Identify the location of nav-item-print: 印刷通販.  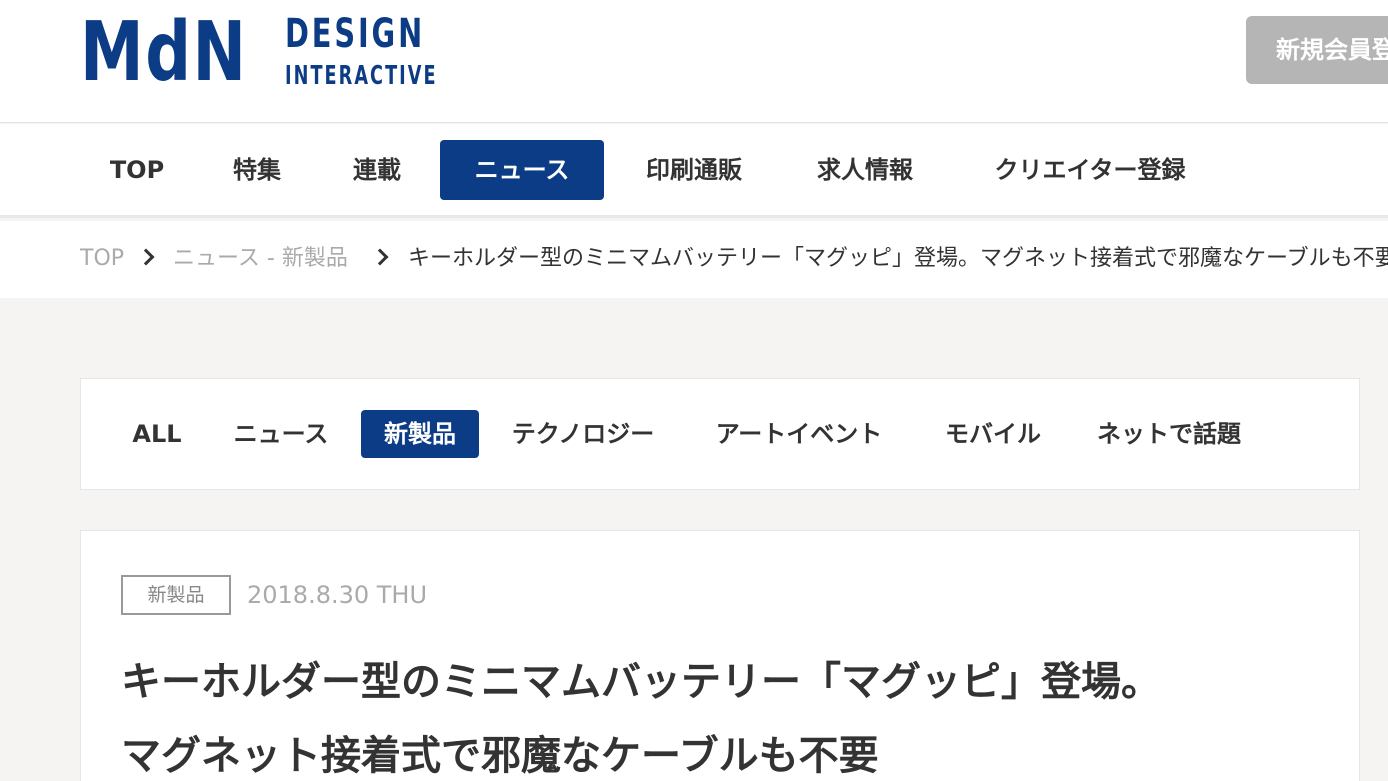
(694, 170).